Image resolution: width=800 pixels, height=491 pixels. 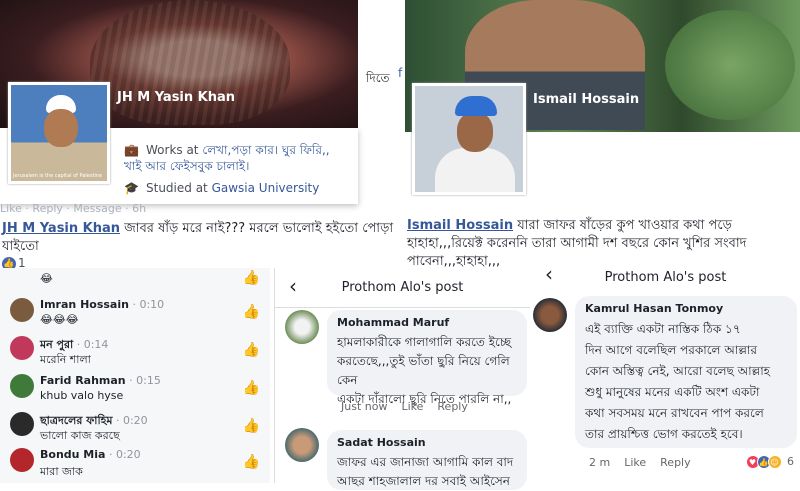 I want to click on list-item-name: Bondu Mia · 0:20, so click(x=90, y=454).